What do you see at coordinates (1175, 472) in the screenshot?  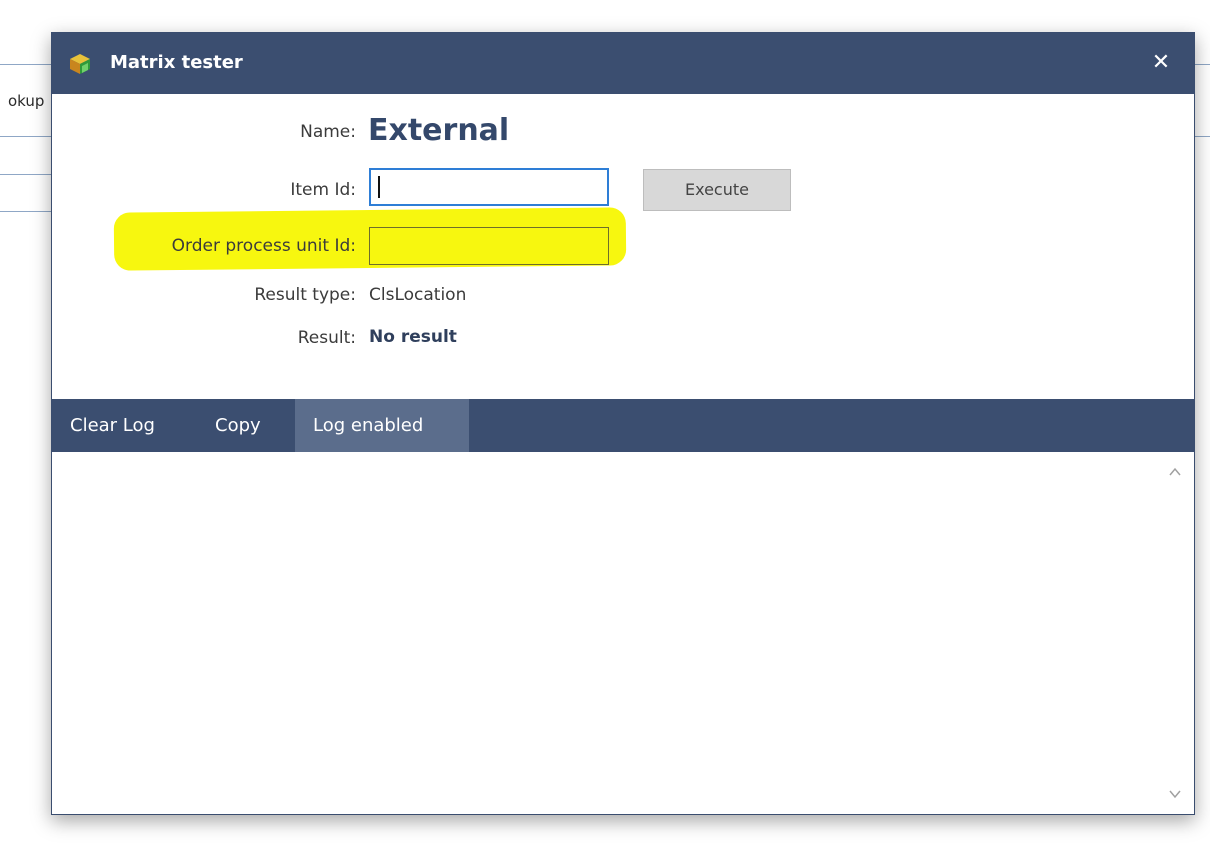 I see `chevron-up-icon` at bounding box center [1175, 472].